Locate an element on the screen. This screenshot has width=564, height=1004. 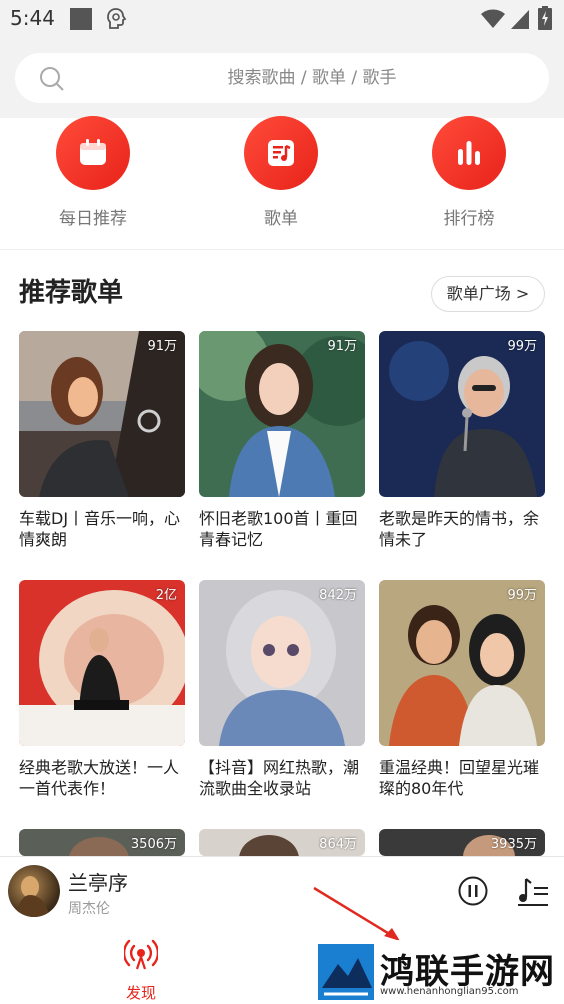
pause-button is located at coordinates (473, 891).